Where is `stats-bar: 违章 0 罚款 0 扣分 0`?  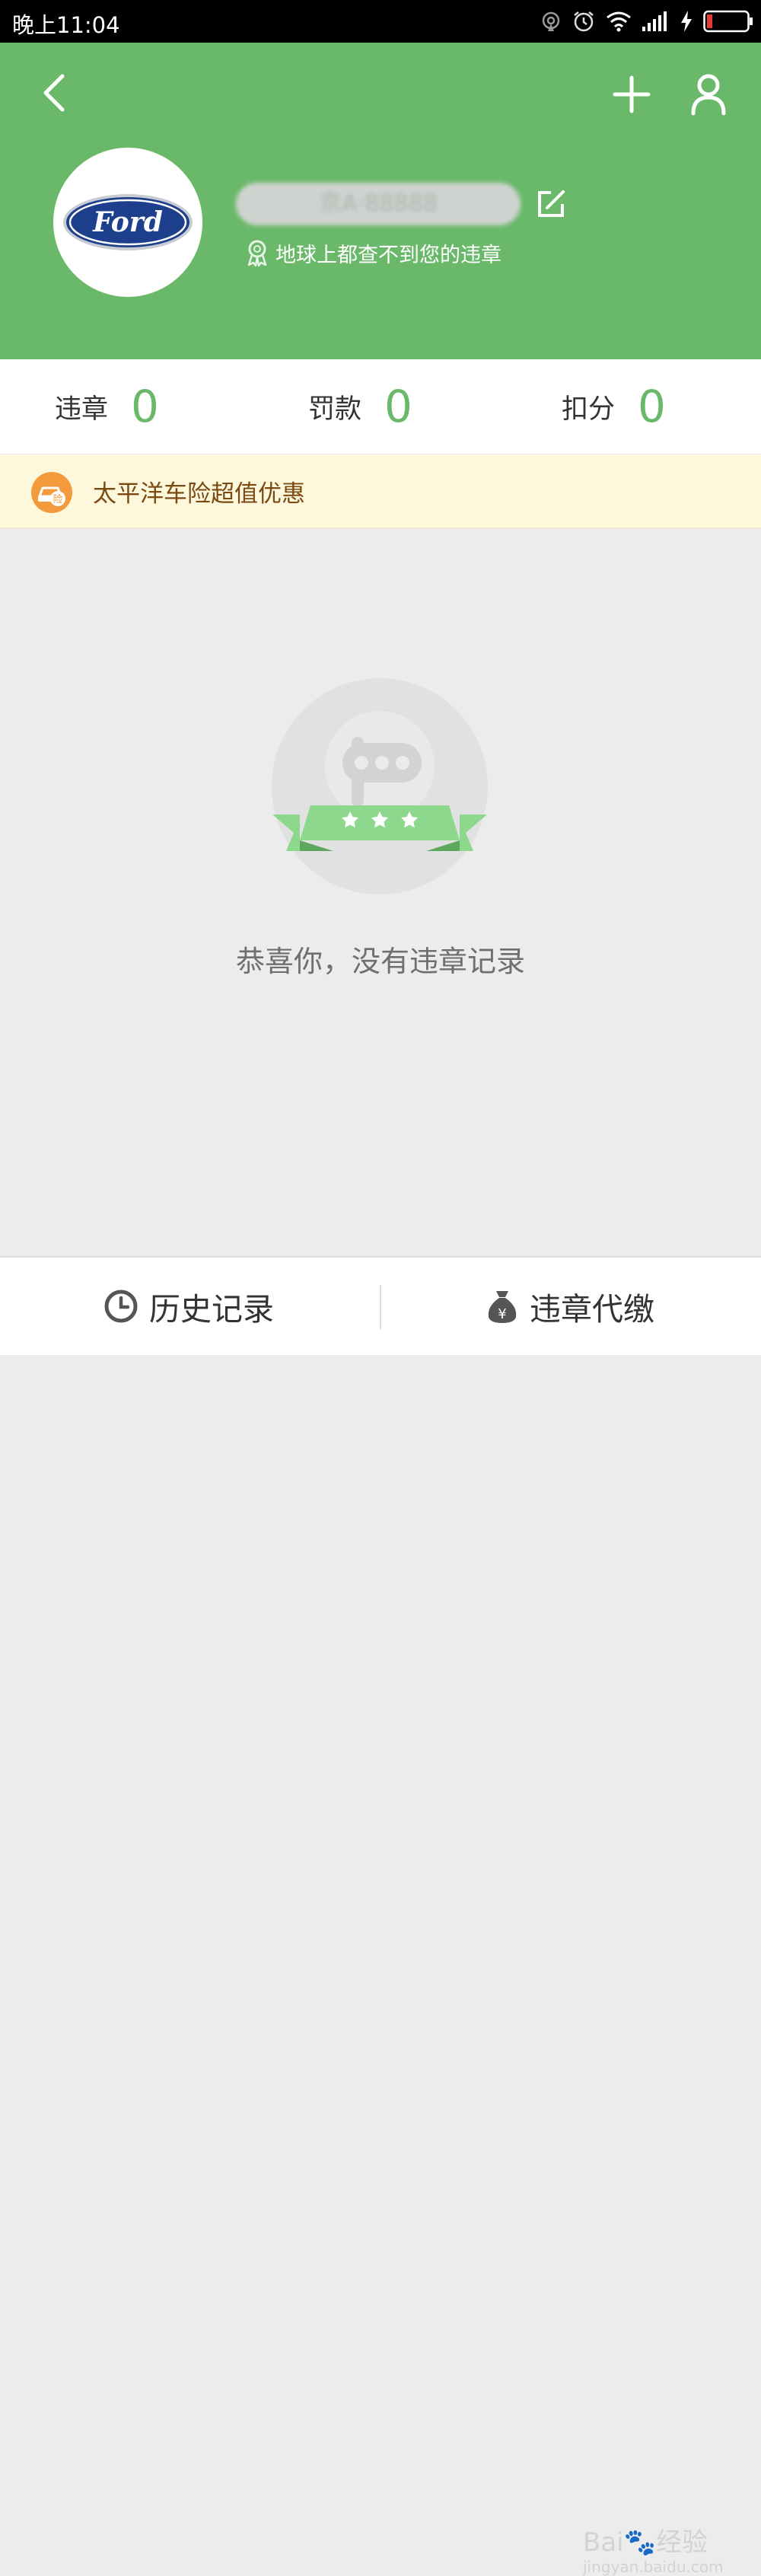 stats-bar: 违章 0 罚款 0 扣分 0 is located at coordinates (380, 406).